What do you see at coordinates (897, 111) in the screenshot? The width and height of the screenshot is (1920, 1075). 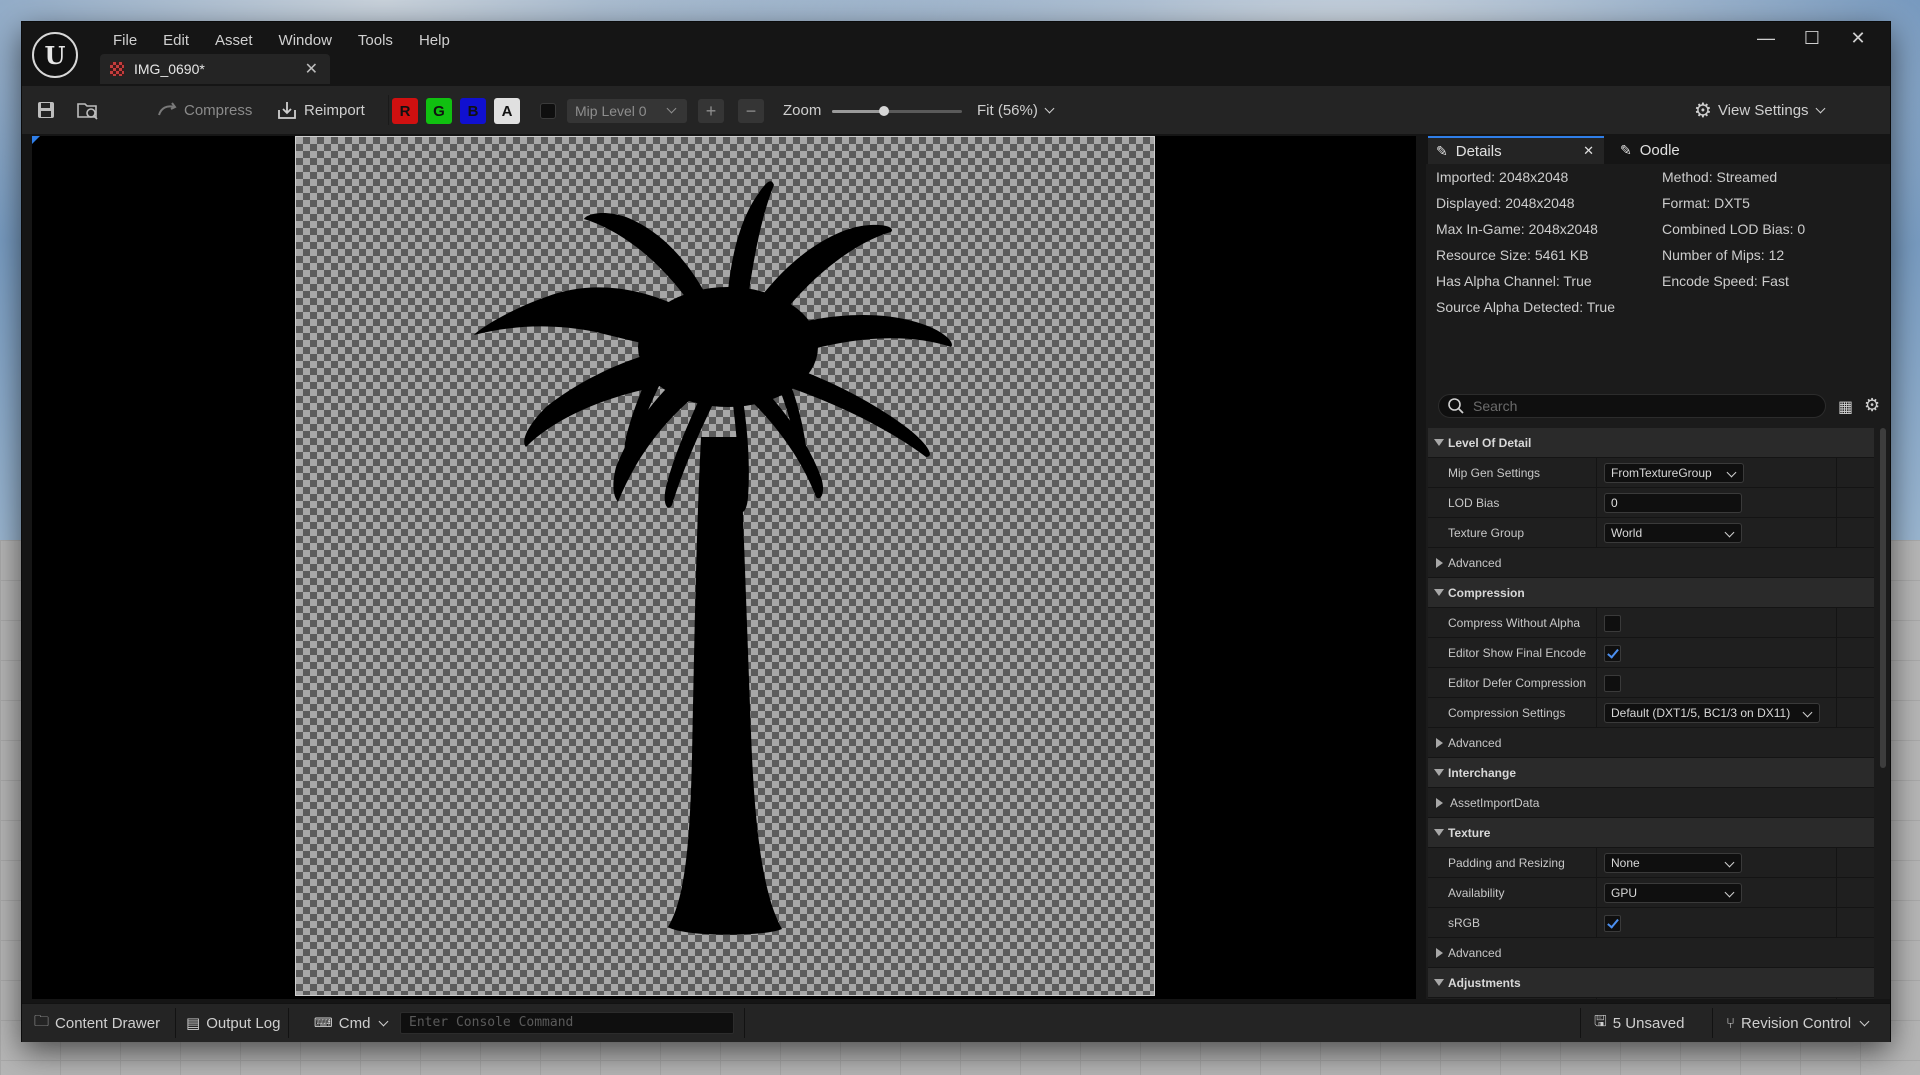 I see `zoom-slider` at bounding box center [897, 111].